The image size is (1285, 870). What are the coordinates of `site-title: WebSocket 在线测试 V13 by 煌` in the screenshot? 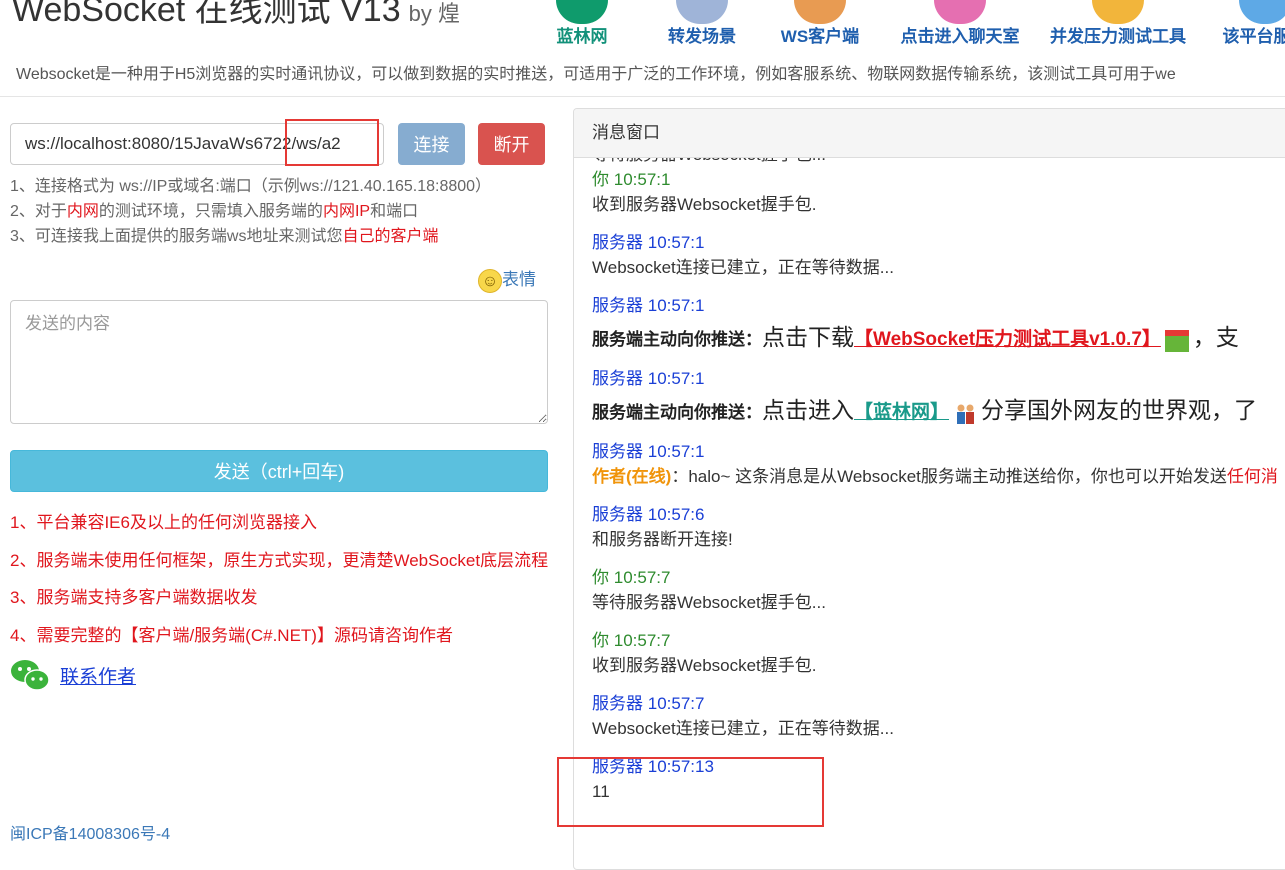 It's located at (236, 14).